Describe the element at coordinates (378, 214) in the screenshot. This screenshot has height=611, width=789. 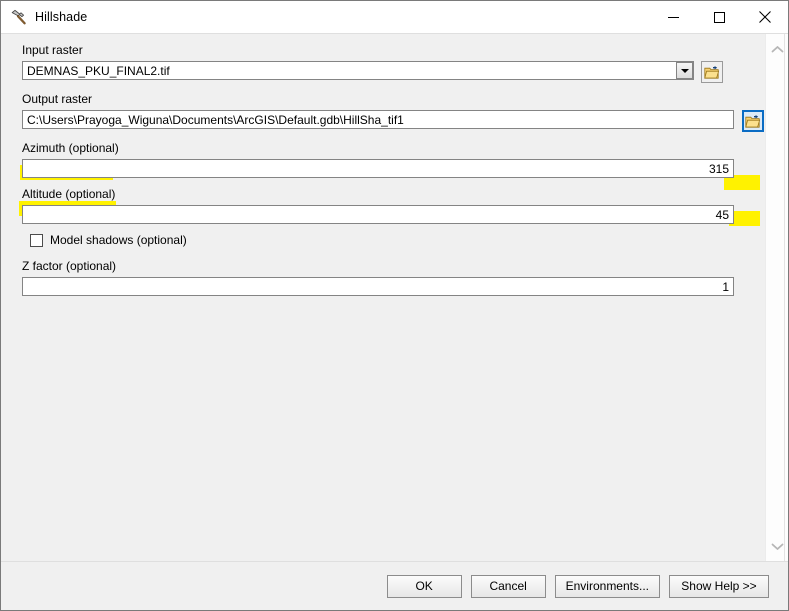
I see `altitude-input` at that location.